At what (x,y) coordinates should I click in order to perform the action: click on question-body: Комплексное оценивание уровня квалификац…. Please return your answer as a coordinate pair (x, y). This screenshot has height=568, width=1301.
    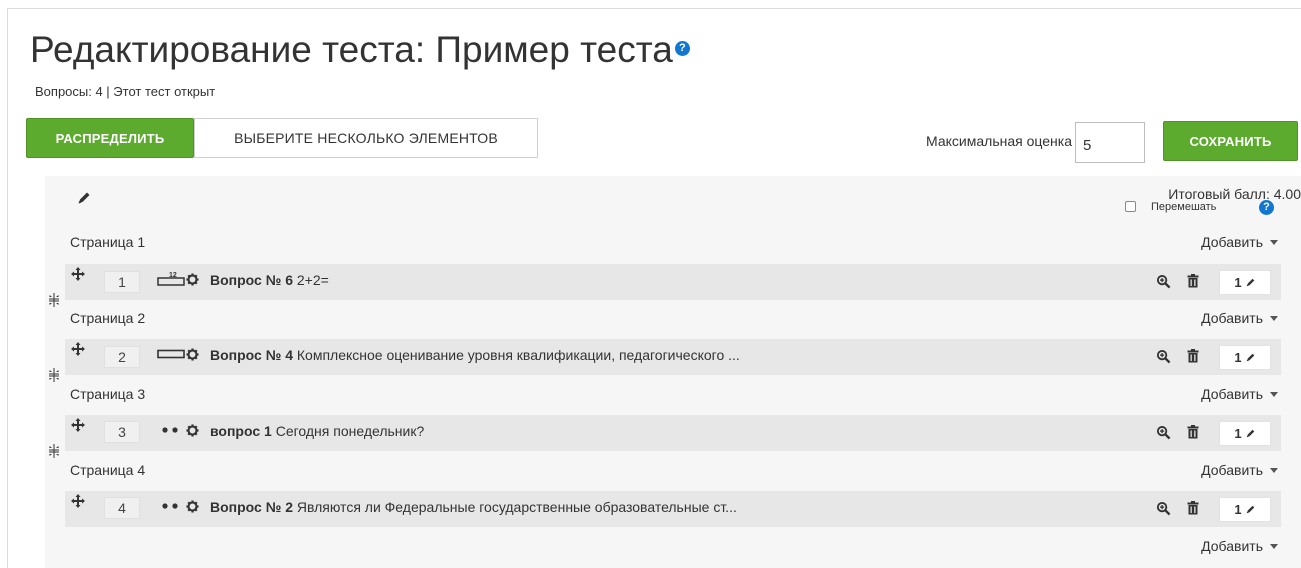
    Looking at the image, I should click on (518, 355).